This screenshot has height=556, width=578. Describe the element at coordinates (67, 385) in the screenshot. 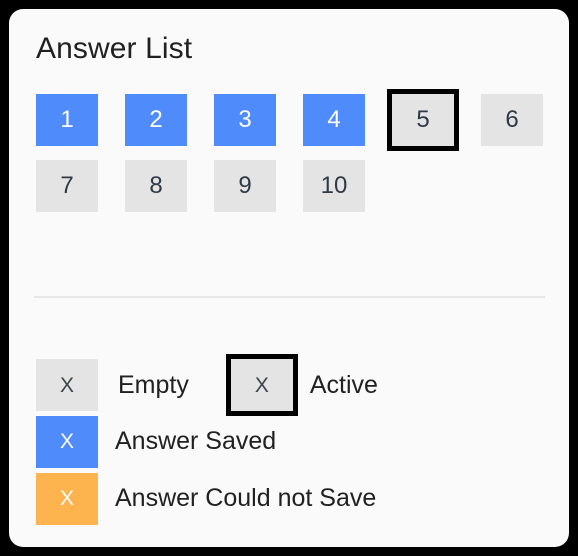

I see `legend-swatch-empty: X` at that location.